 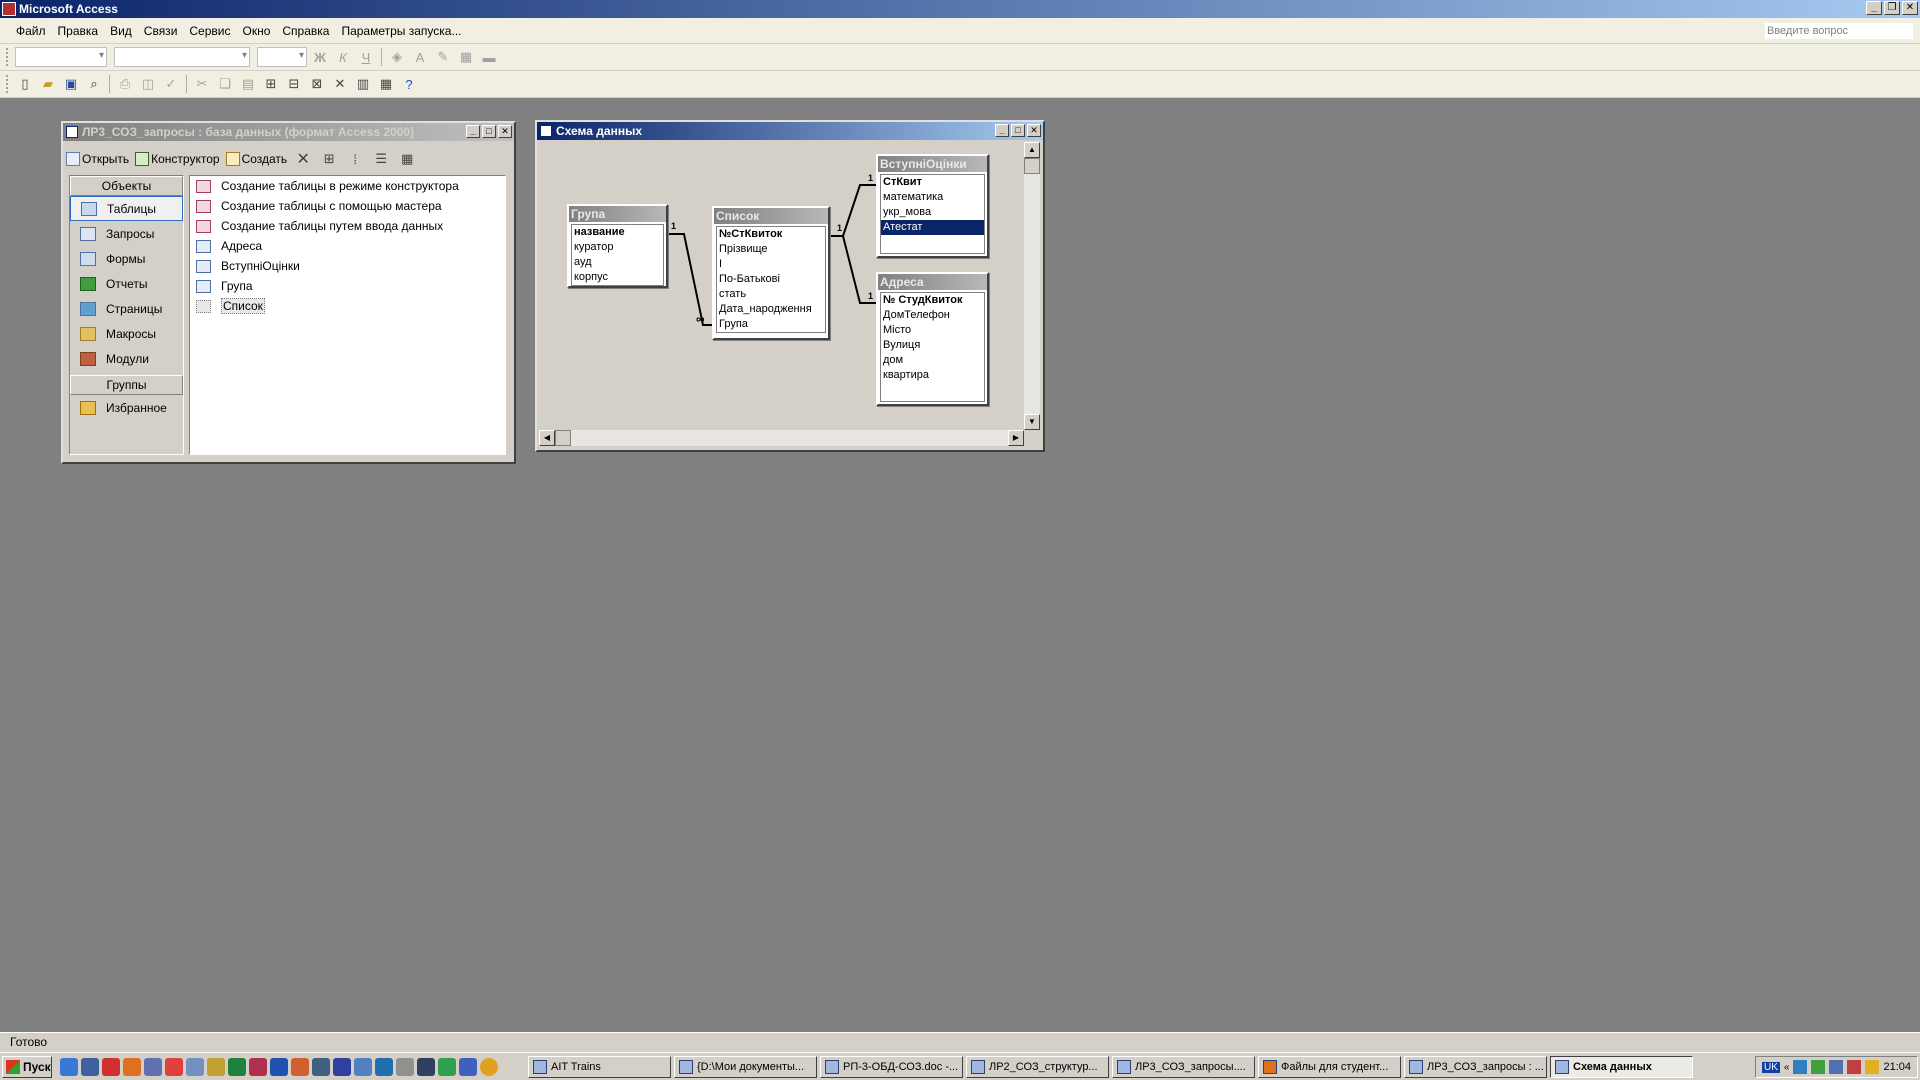 What do you see at coordinates (202, 84) in the screenshot?
I see `cut-icon: ✂` at bounding box center [202, 84].